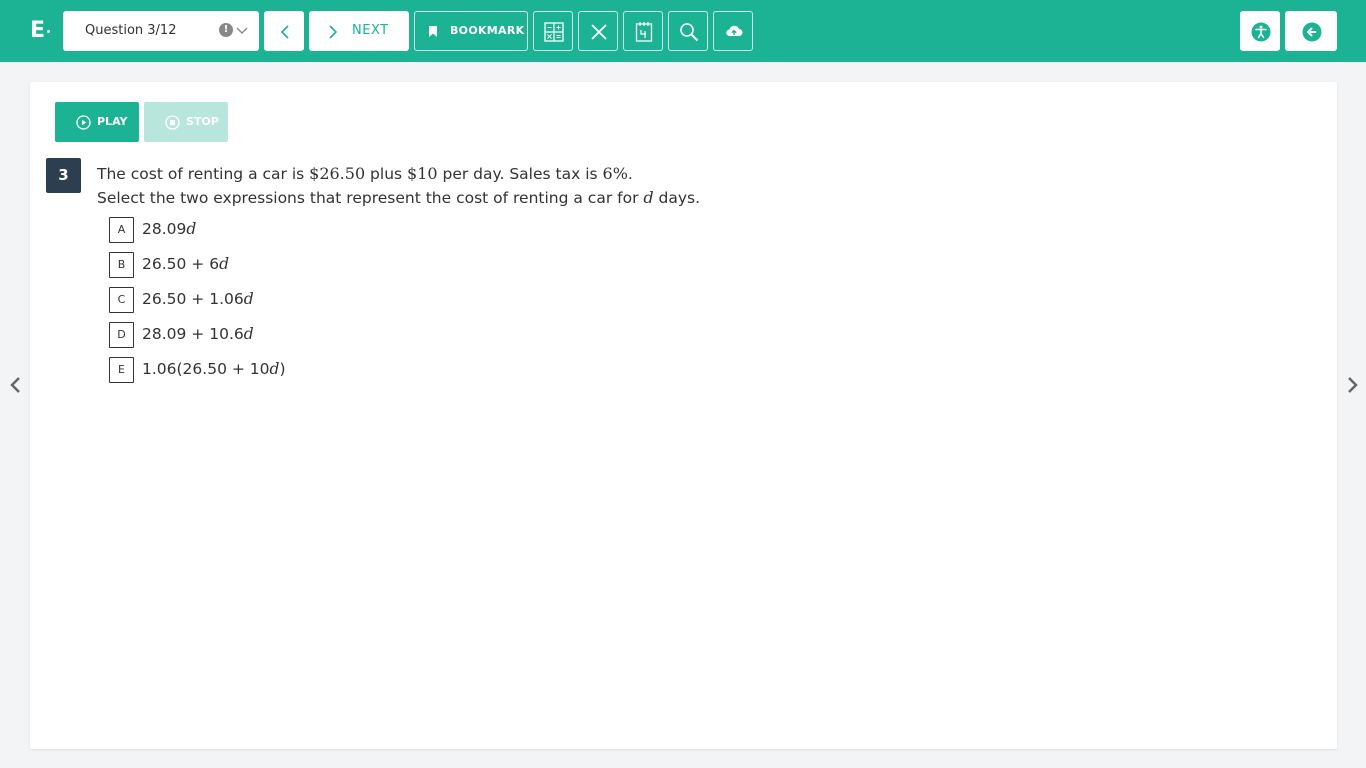  I want to click on stop-icon, so click(172, 122).